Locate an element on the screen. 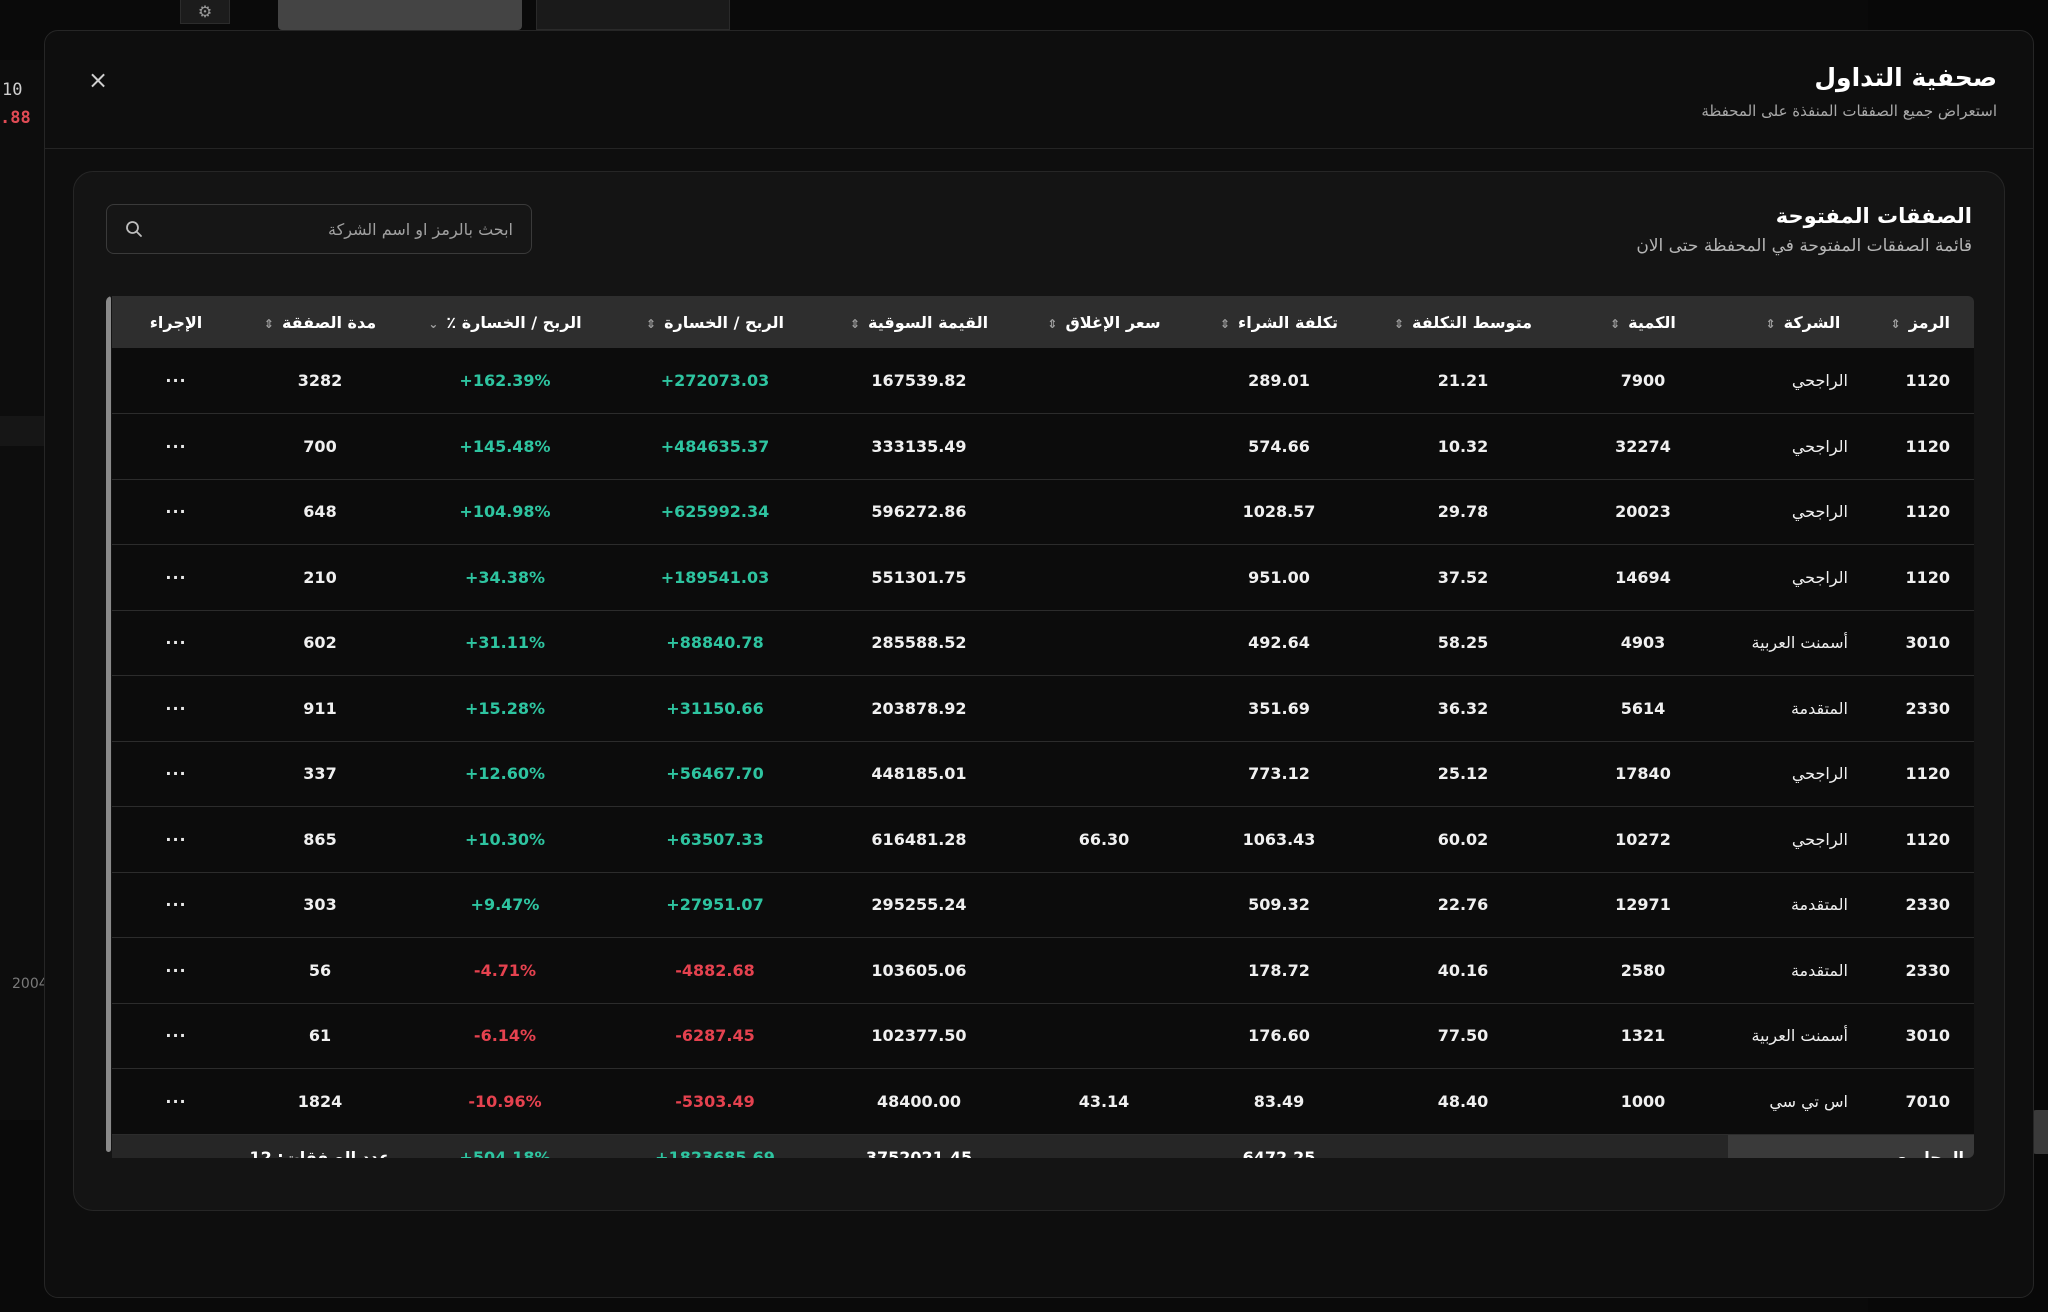 The height and width of the screenshot is (1312, 2048). cell-pnl: 56467.70+ is located at coordinates (715, 774).